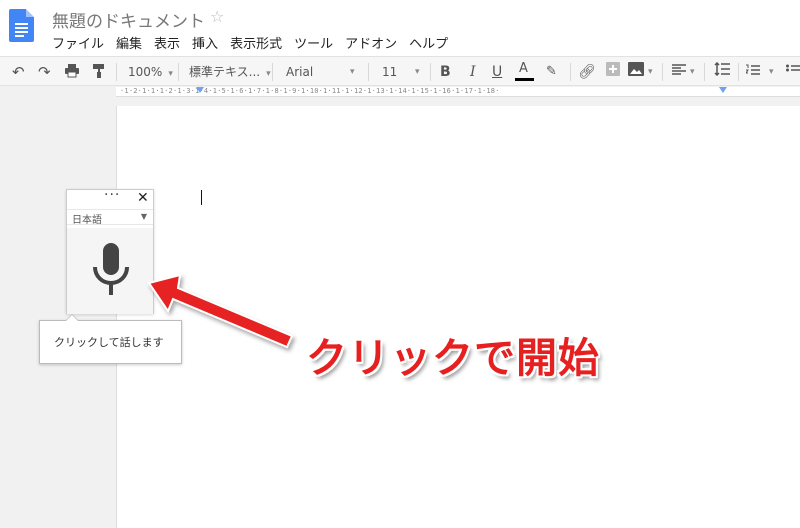  What do you see at coordinates (453, 358) in the screenshot?
I see `annotation-text: クリックで開始` at bounding box center [453, 358].